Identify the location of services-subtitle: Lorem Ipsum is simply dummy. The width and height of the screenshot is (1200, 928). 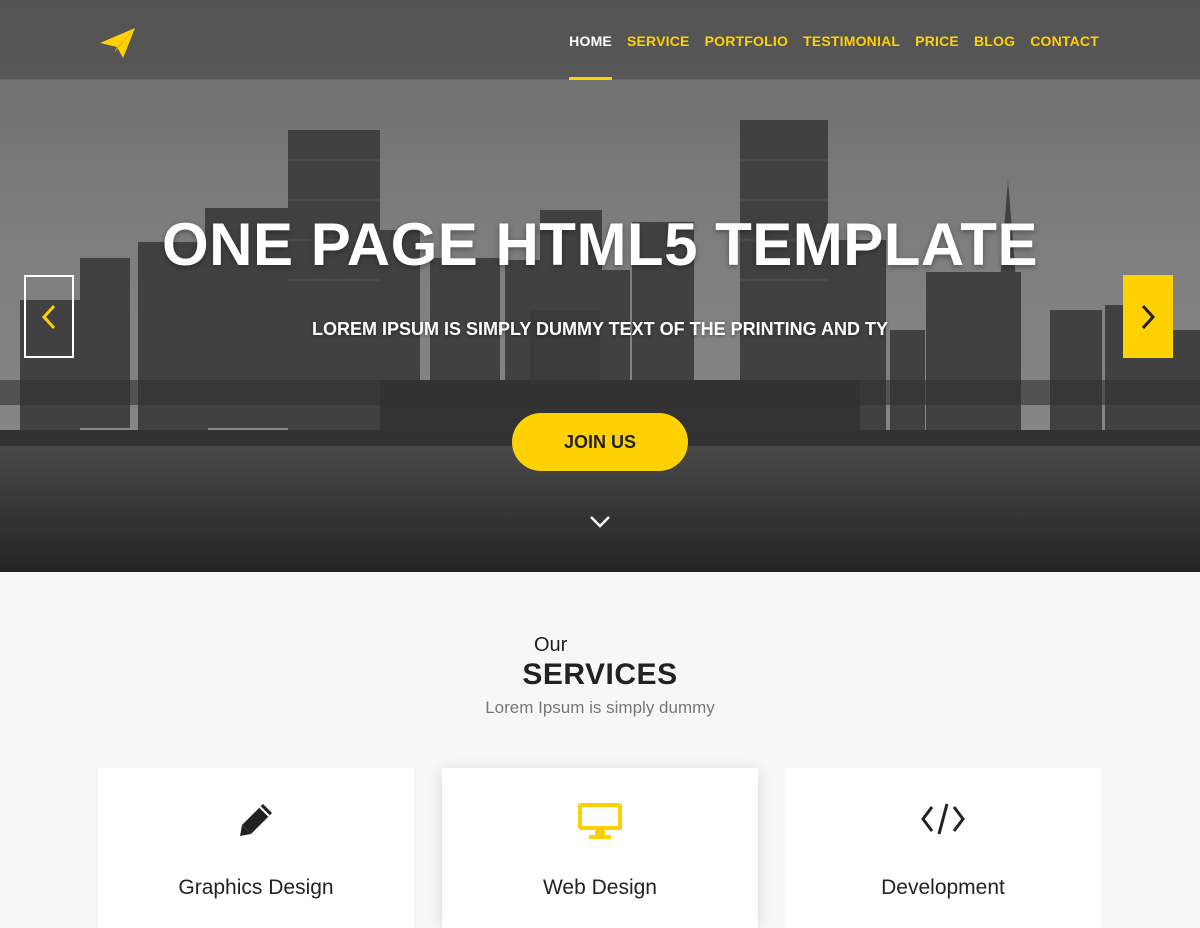
(600, 707).